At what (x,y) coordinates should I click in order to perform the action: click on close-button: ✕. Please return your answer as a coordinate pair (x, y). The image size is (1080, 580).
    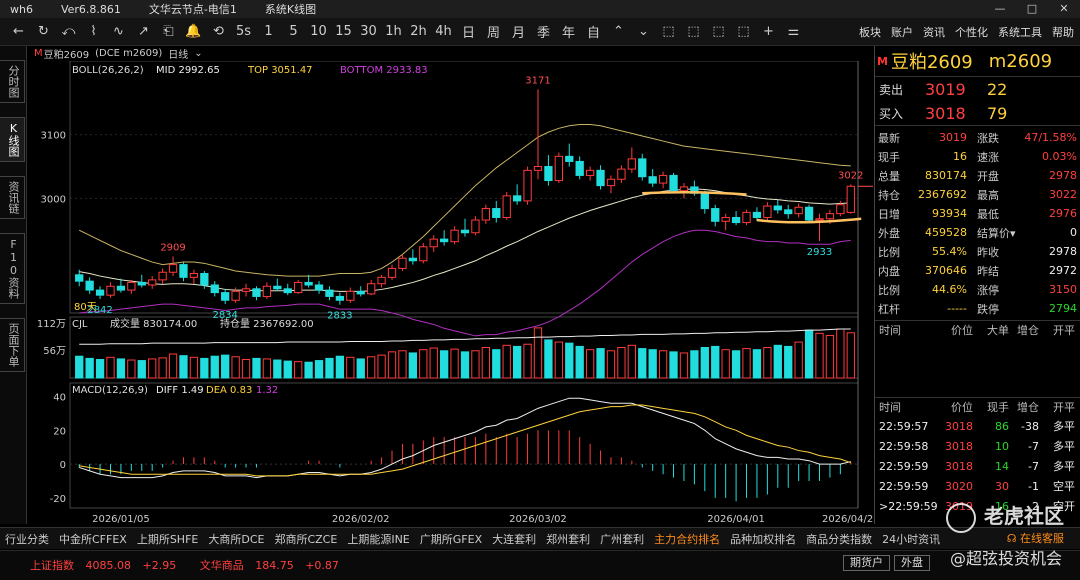
    Looking at the image, I should click on (1064, 9).